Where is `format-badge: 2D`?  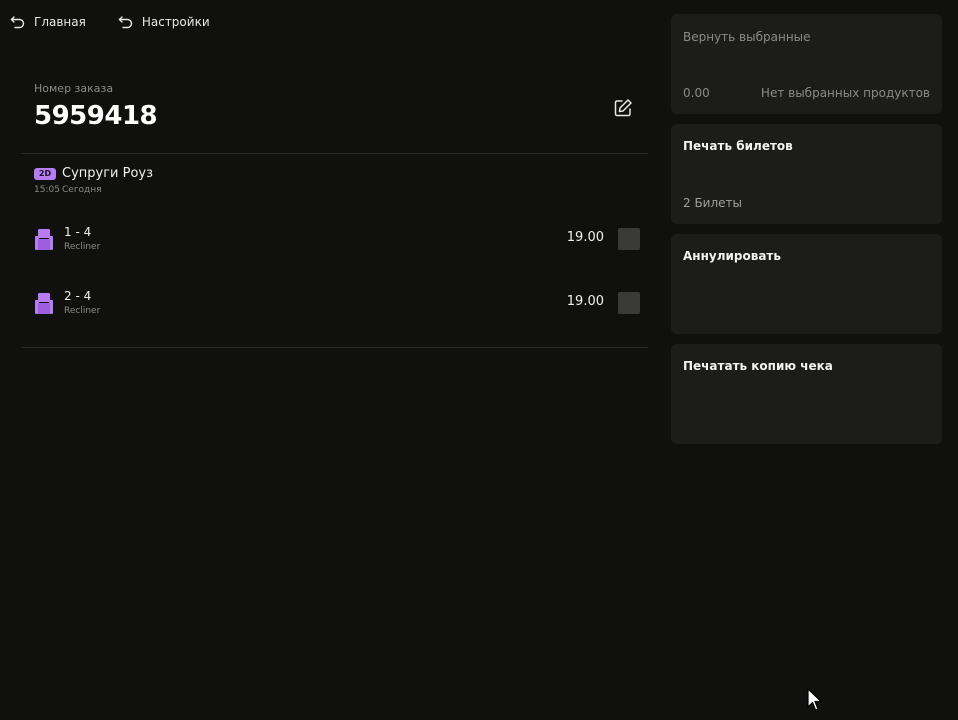 format-badge: 2D is located at coordinates (45, 174).